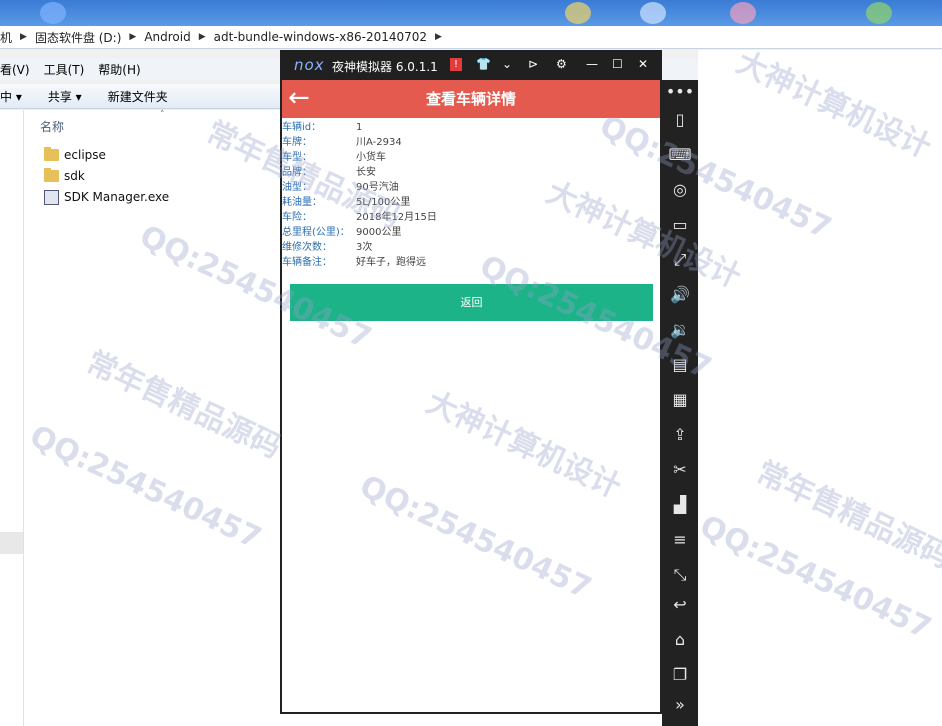  What do you see at coordinates (680, 399) in the screenshot?
I see `macro-icon: ▦` at bounding box center [680, 399].